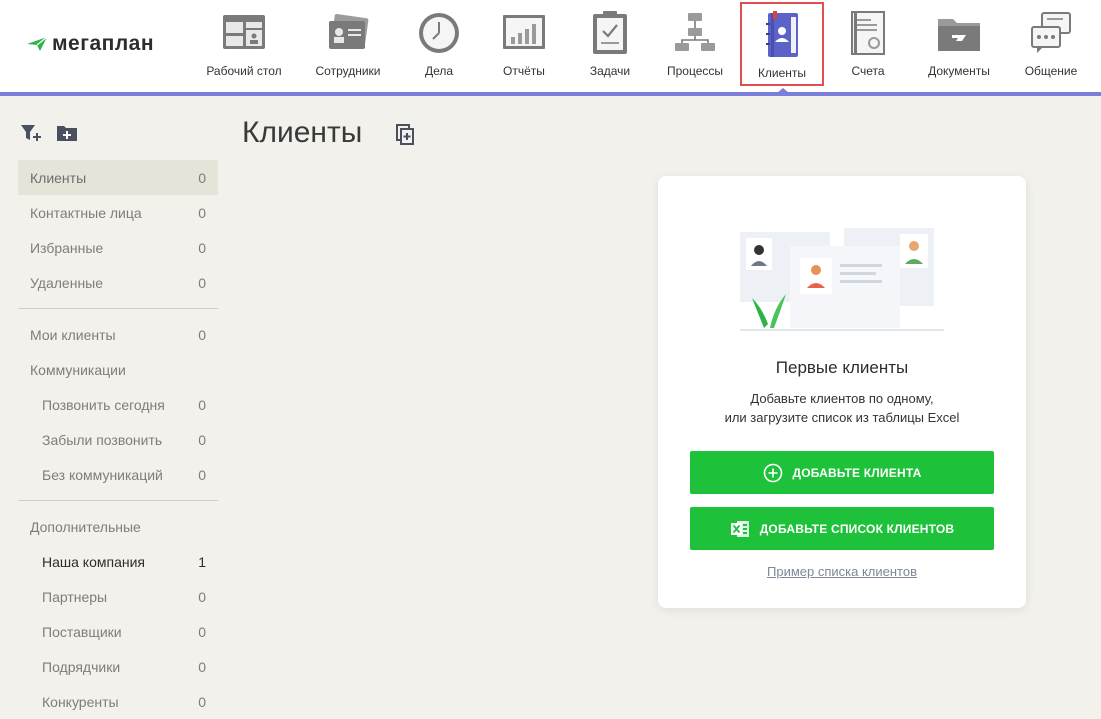 This screenshot has width=1101, height=719. I want to click on nav-item-documents: Документы, so click(959, 44).